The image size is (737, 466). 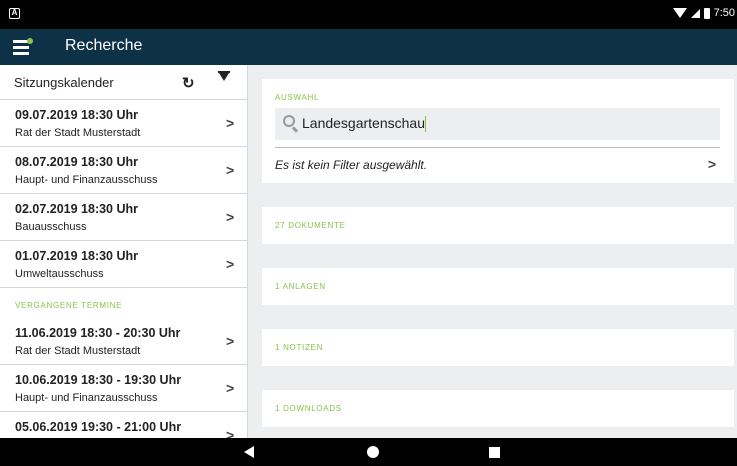 What do you see at coordinates (497, 162) in the screenshot?
I see `filter-row: Es ist kein Filter ausgewählt. >` at bounding box center [497, 162].